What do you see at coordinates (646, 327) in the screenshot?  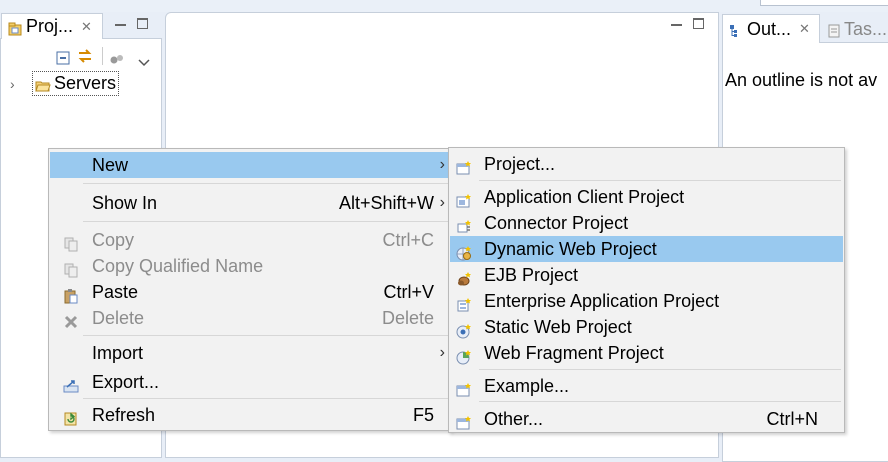 I see `submenu-item-static-web-project: Static Web Project` at bounding box center [646, 327].